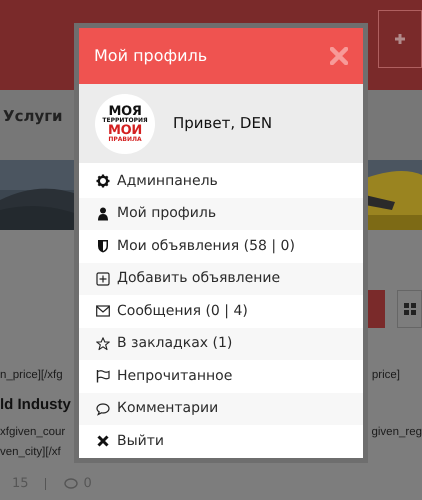 This screenshot has height=500, width=422. I want to click on listing-title: ld Industy, so click(35, 405).